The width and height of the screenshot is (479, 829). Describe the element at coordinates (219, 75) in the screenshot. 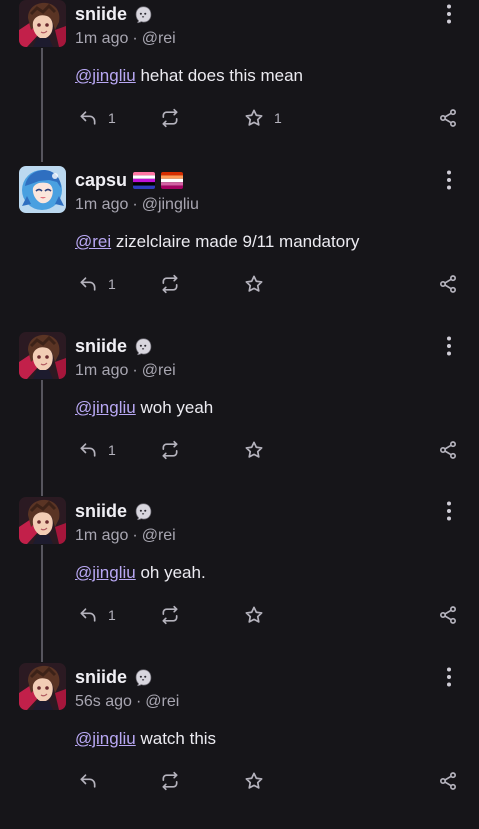

I see `post-text: hehat does this mean` at that location.